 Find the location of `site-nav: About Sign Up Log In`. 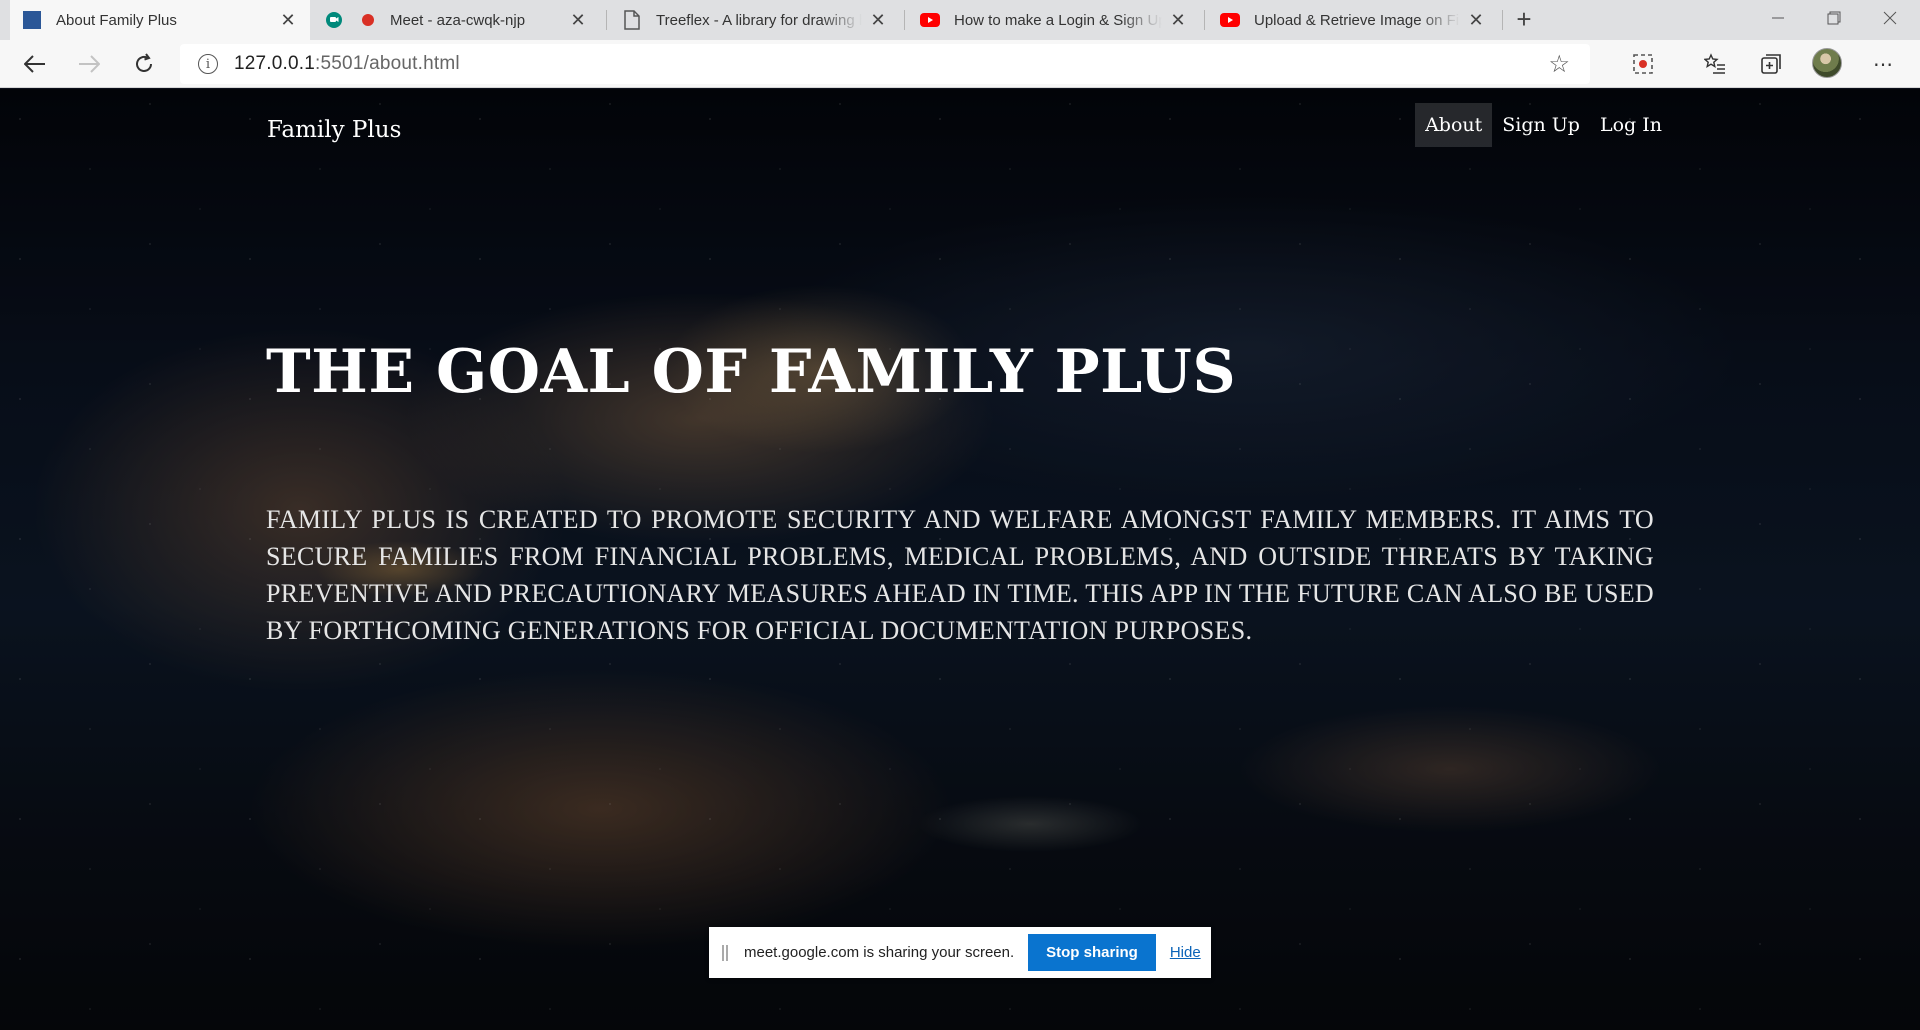

site-nav: About Sign Up Log In is located at coordinates (1543, 125).